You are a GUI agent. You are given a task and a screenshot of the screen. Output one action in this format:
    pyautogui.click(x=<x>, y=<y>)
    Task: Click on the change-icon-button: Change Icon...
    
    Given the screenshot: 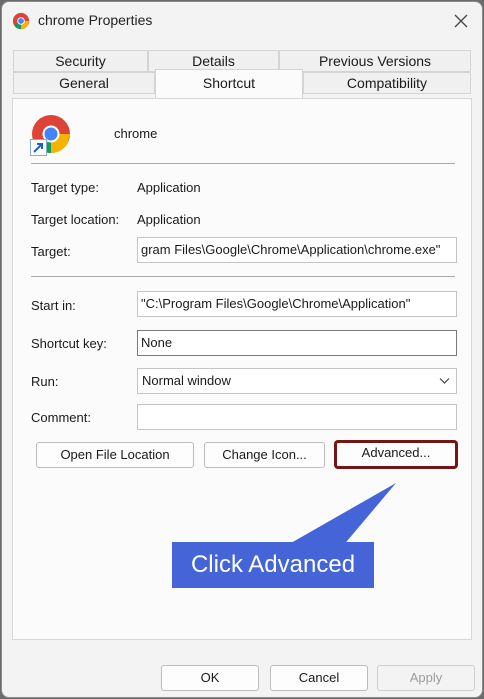 What is the action you would take?
    pyautogui.click(x=264, y=455)
    